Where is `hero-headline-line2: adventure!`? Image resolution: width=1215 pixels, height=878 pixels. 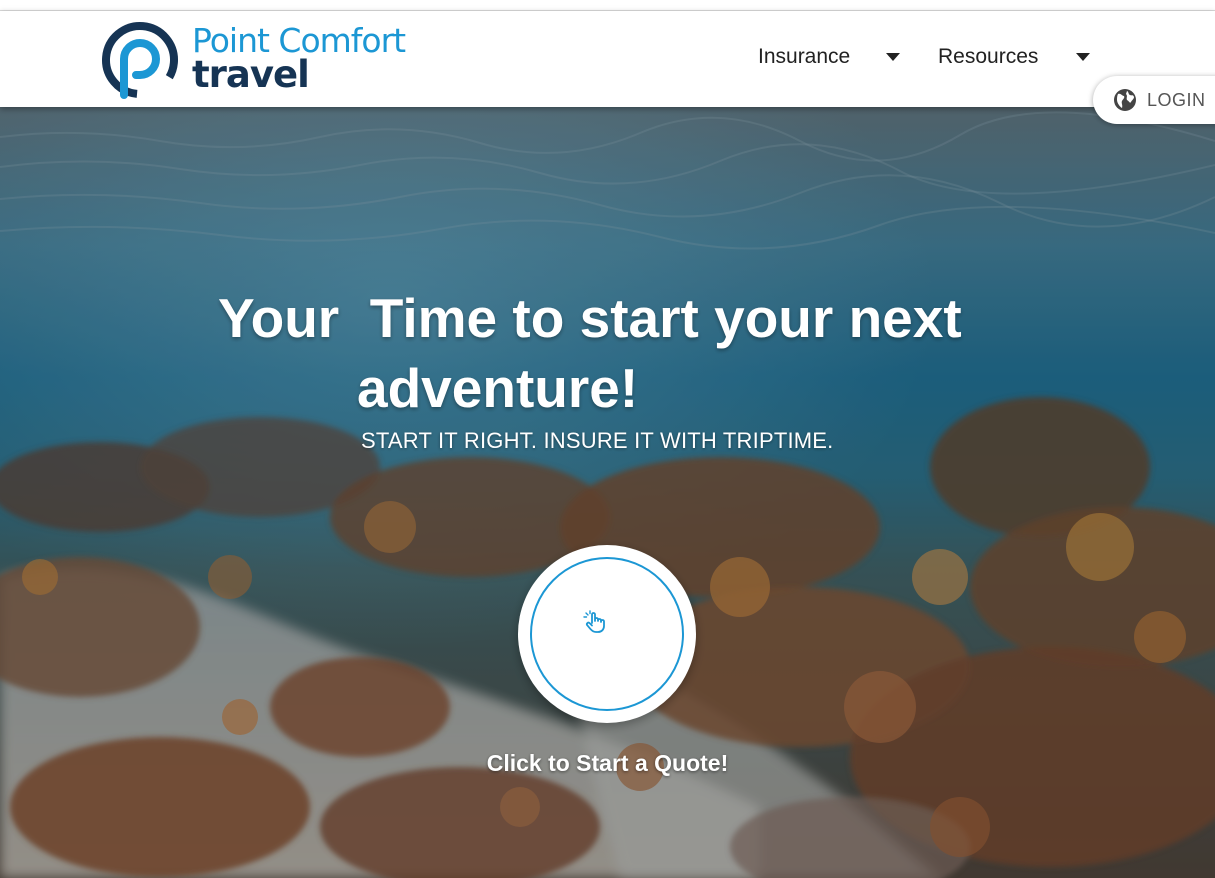 hero-headline-line2: adventure! is located at coordinates (498, 388).